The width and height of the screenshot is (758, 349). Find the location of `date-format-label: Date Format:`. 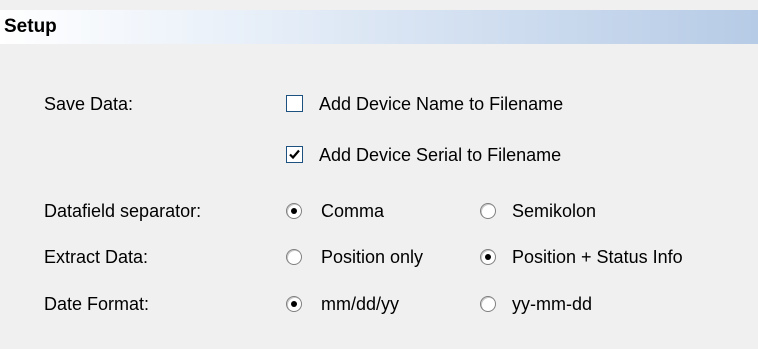

date-format-label: Date Format: is located at coordinates (97, 304).